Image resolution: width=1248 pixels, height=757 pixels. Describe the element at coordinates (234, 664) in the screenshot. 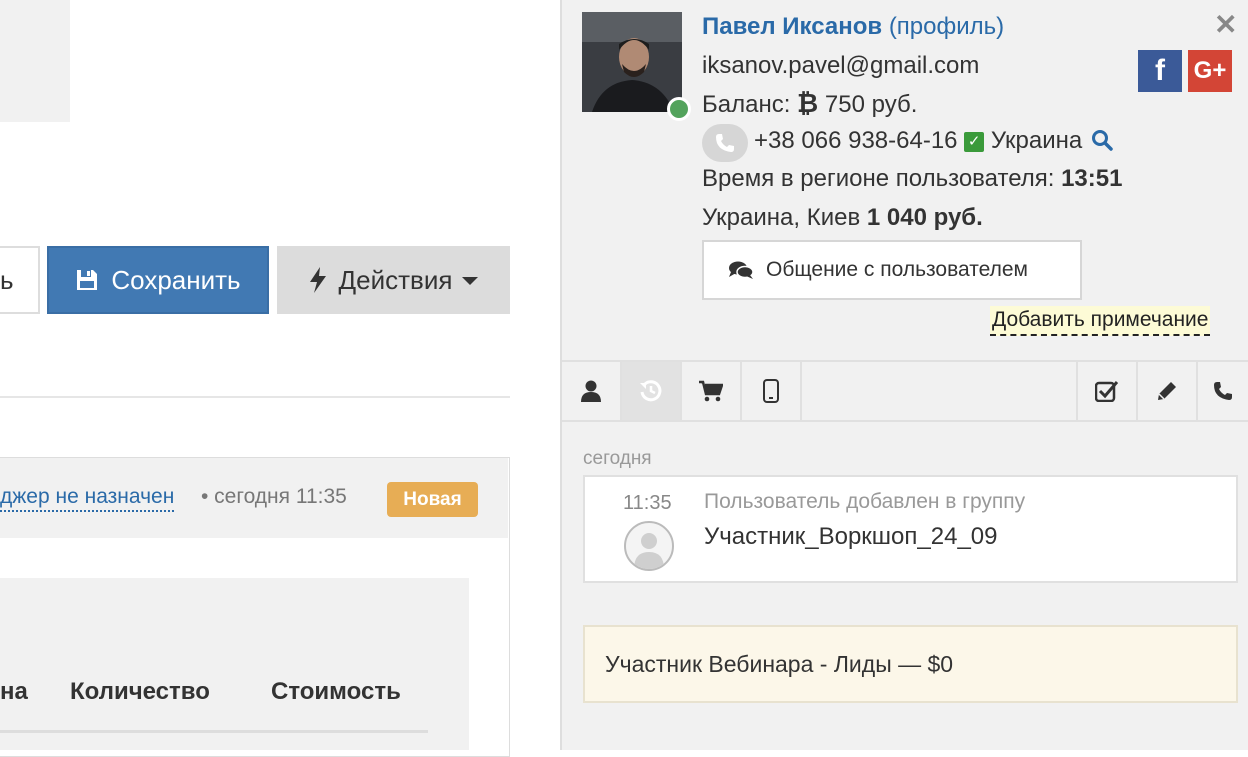

I see `order-table` at that location.